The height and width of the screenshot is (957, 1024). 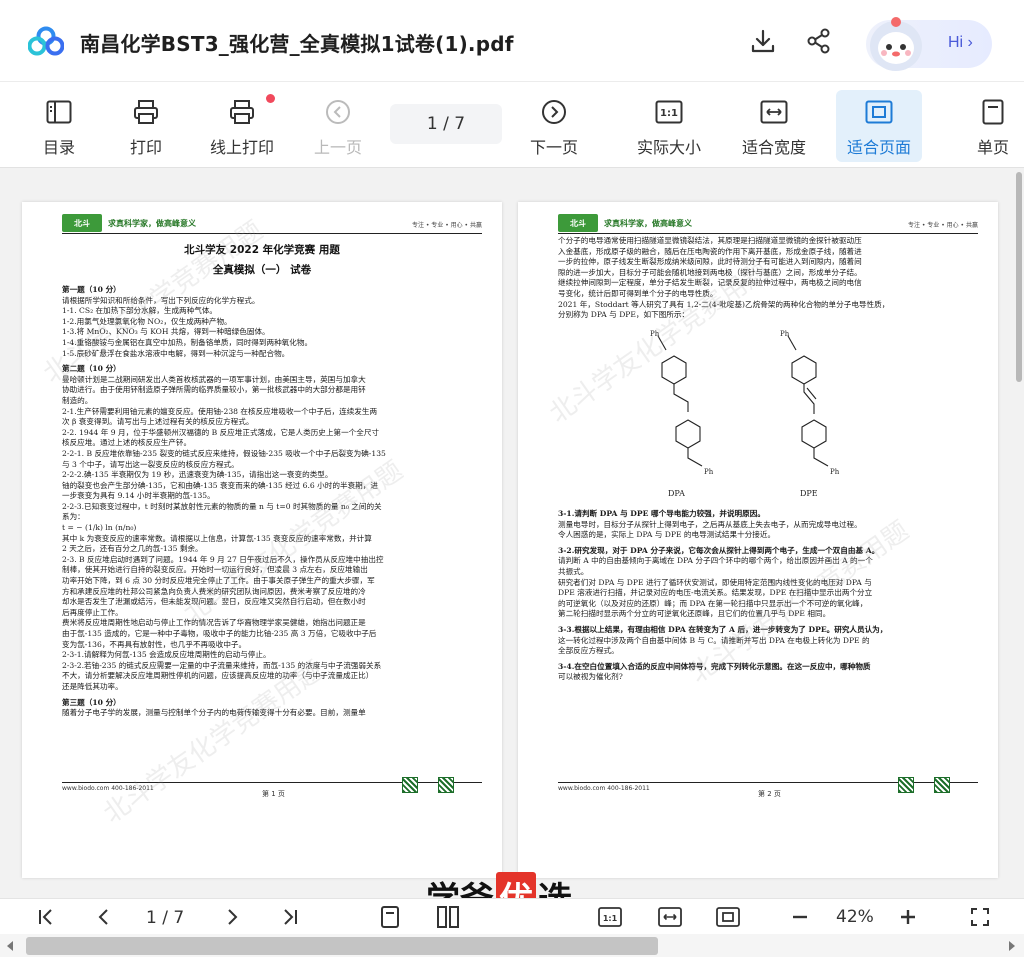 I want to click on next-circle-icon, so click(x=554, y=112).